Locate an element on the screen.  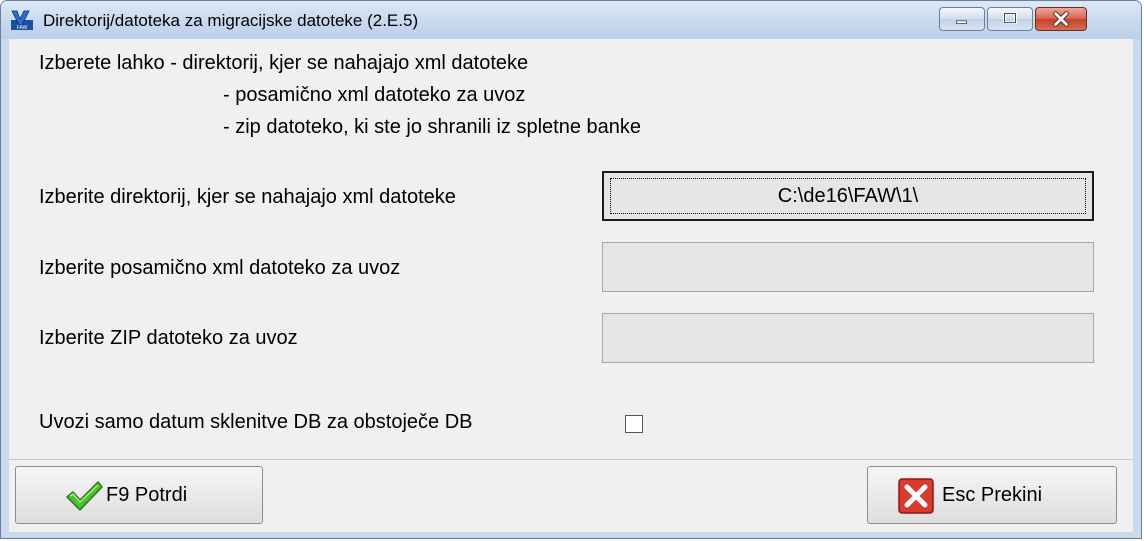
date-only-checkbox is located at coordinates (634, 424).